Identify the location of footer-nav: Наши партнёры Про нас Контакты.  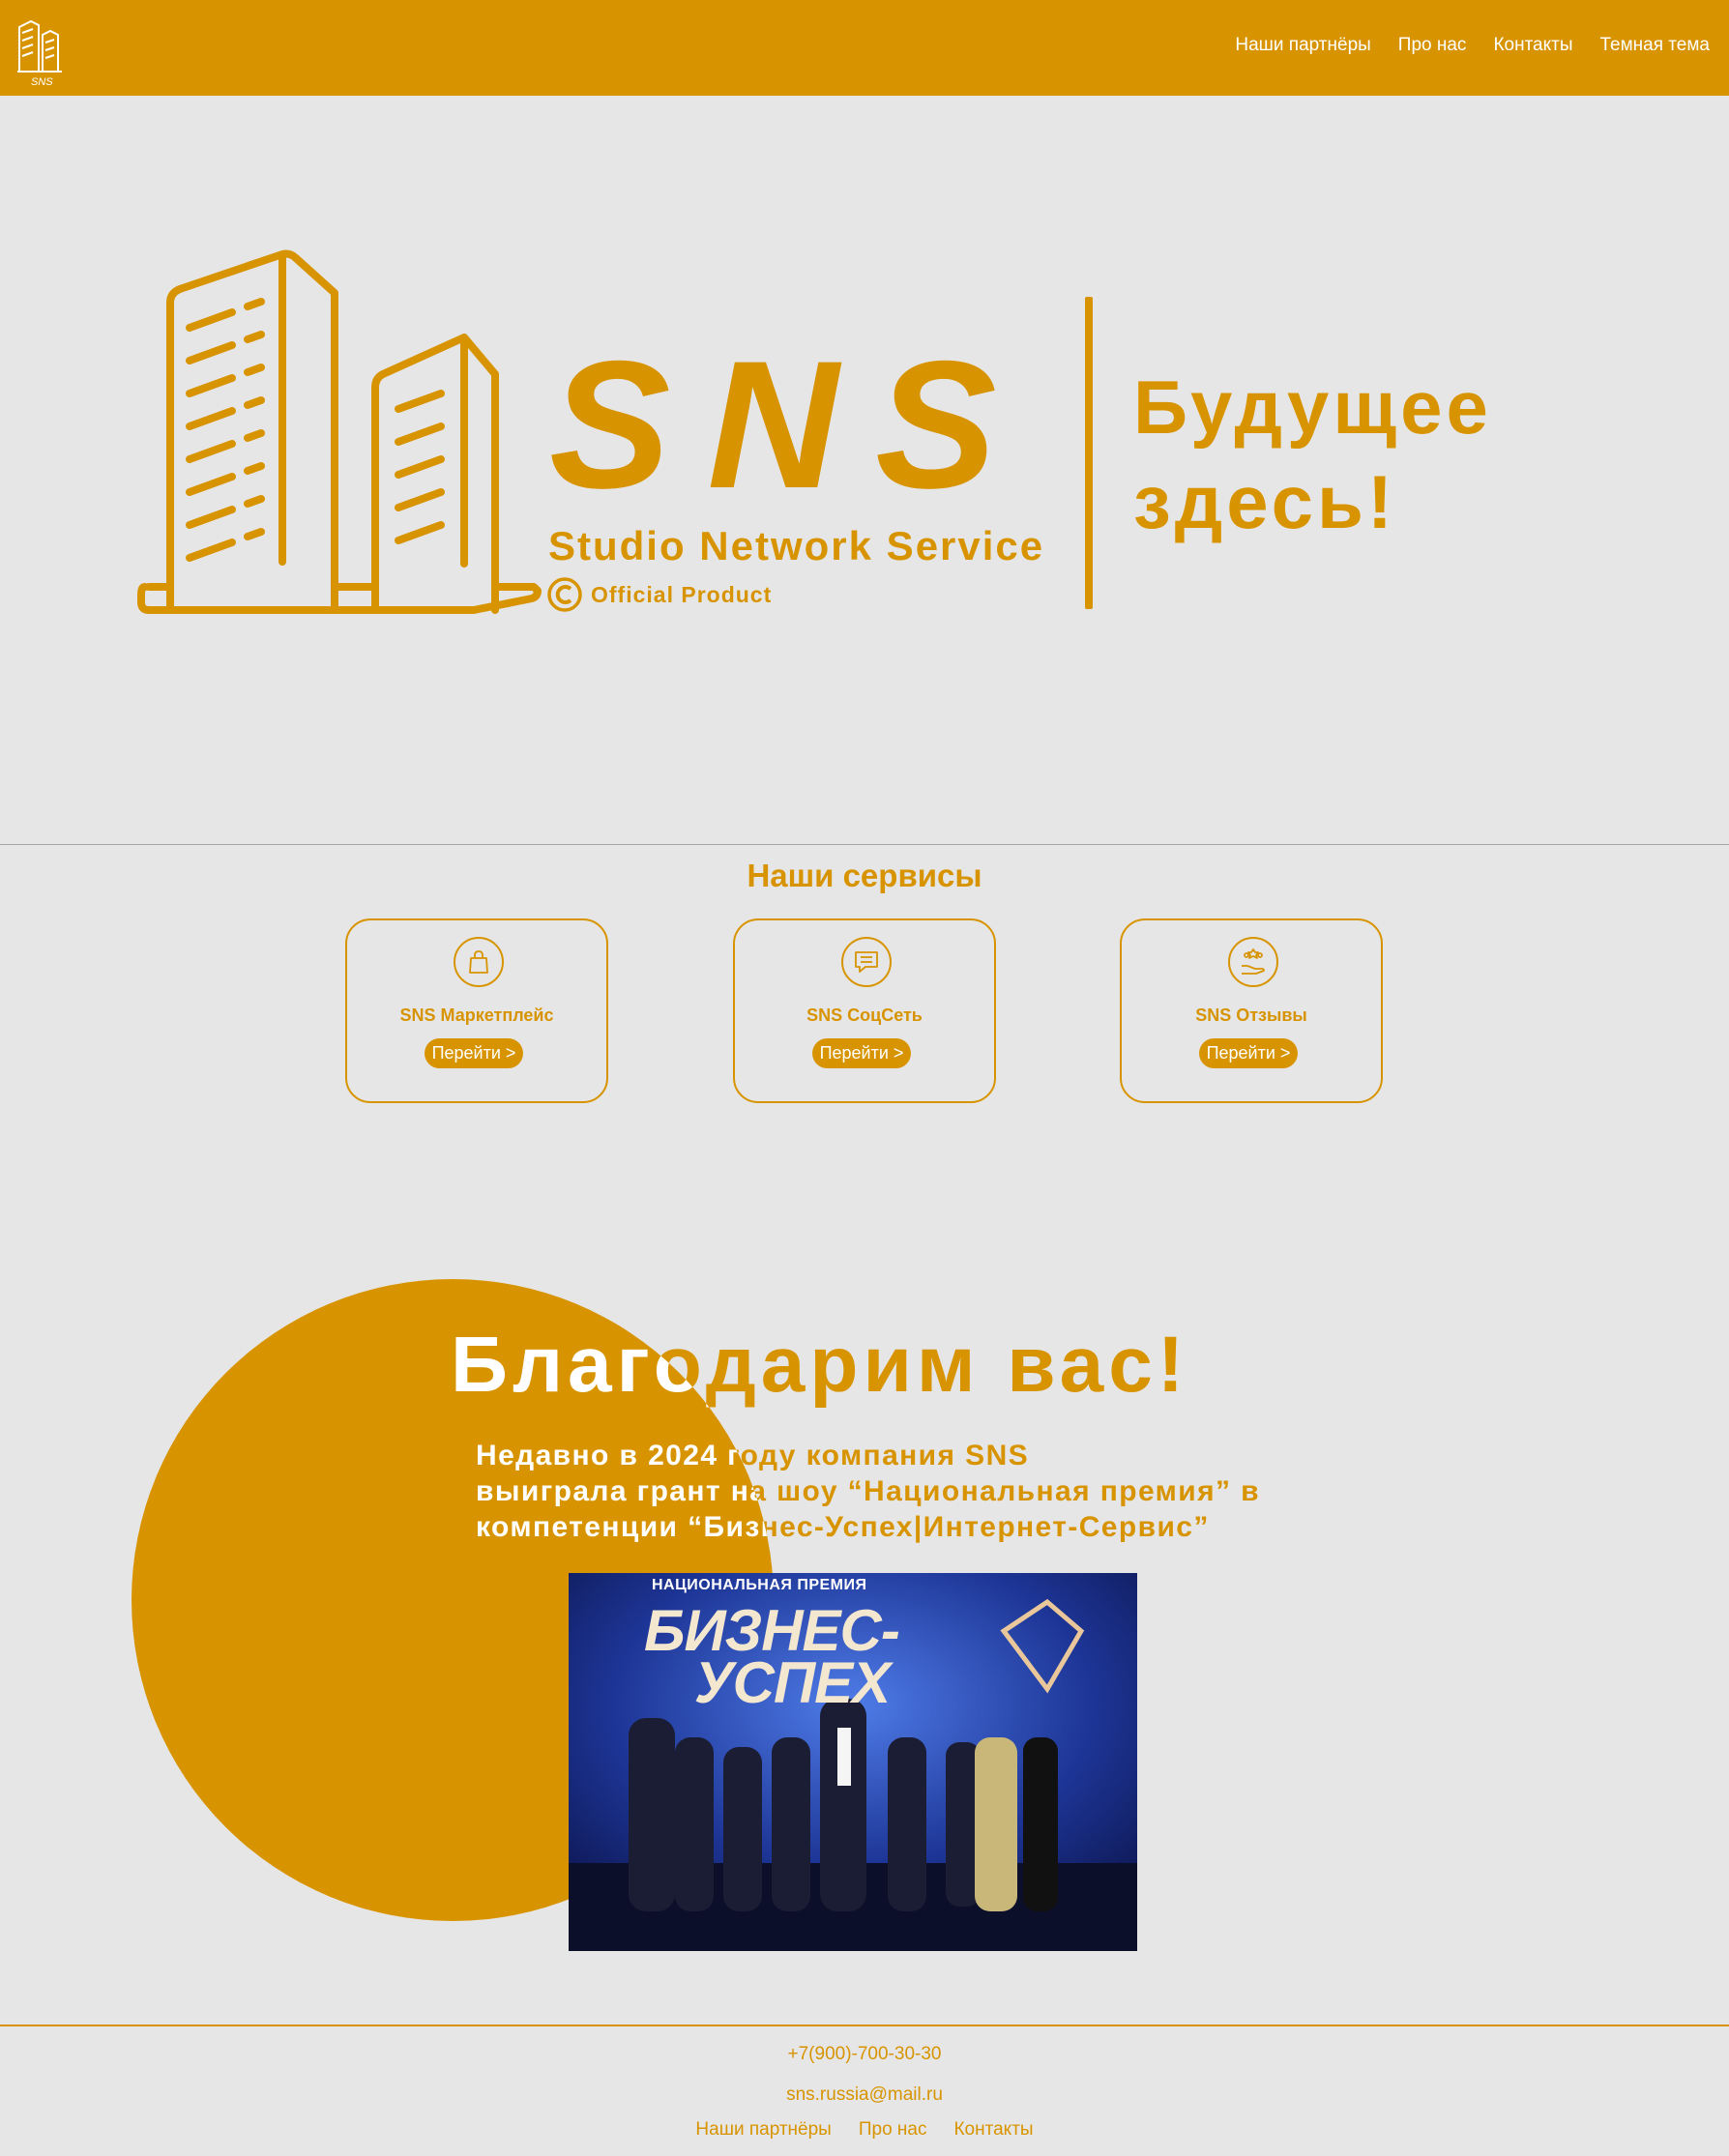
(864, 2130).